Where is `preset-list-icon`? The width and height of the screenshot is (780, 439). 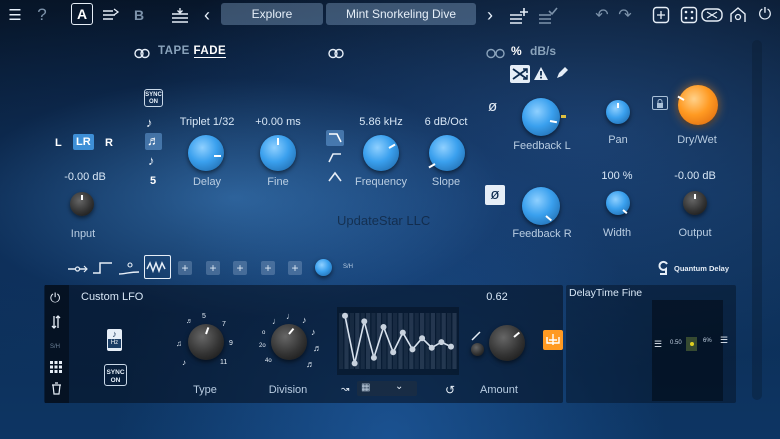
preset-list-icon is located at coordinates (180, 15).